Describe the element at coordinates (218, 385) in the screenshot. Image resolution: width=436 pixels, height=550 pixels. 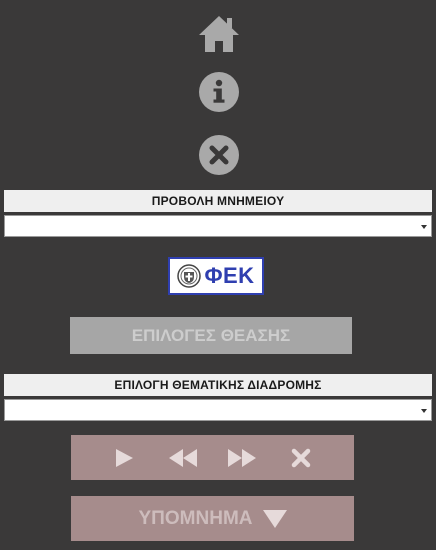
I see `route-select-label: ΕΠΙΛΟΓΗ ΘΕΜΑΤΙΚΗΣ ΔΙΑΔΡΟΜΗΣ` at that location.